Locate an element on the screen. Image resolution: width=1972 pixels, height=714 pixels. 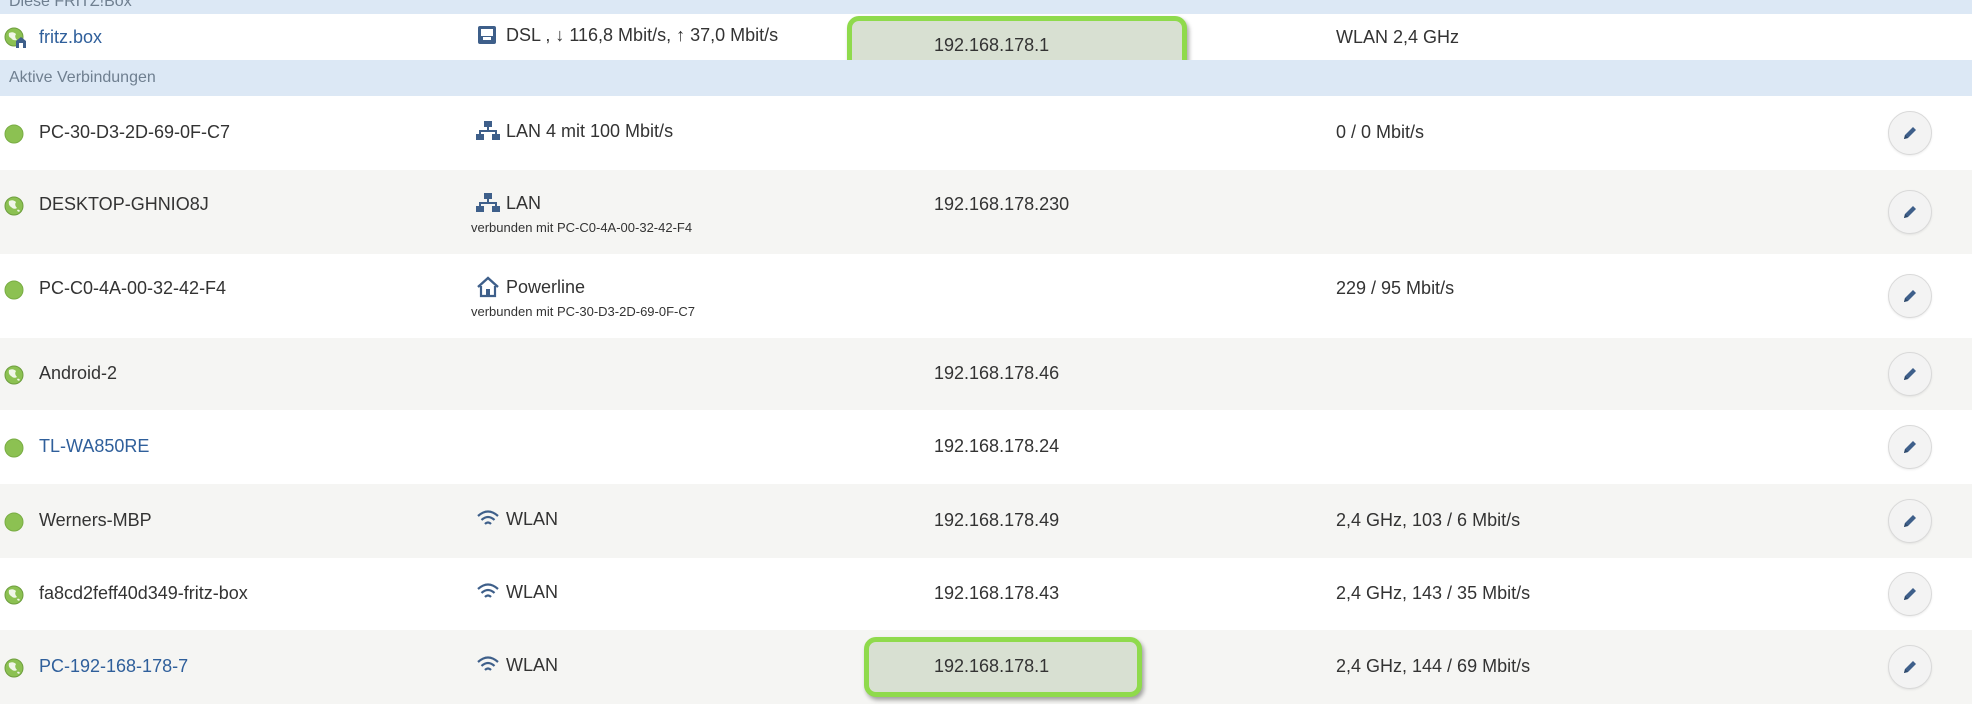
device-row: Android-2 192.168.178.46 is located at coordinates (986, 374).